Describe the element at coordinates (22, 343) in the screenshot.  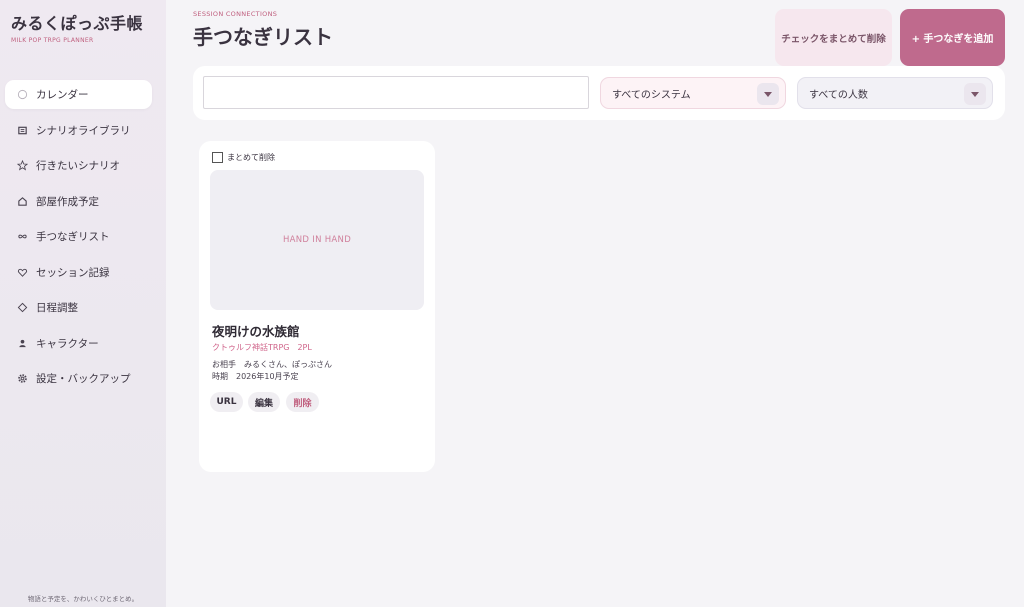
I see `person-icon` at that location.